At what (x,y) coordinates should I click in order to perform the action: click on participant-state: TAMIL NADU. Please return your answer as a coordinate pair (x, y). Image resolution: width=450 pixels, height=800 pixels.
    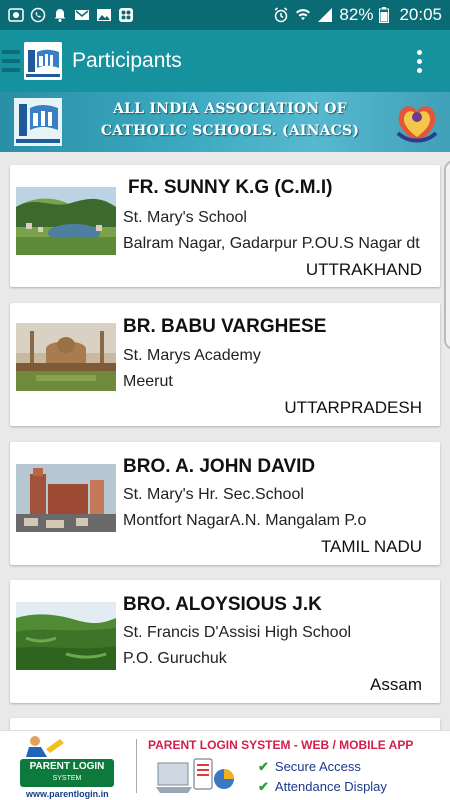
    Looking at the image, I should click on (371, 546).